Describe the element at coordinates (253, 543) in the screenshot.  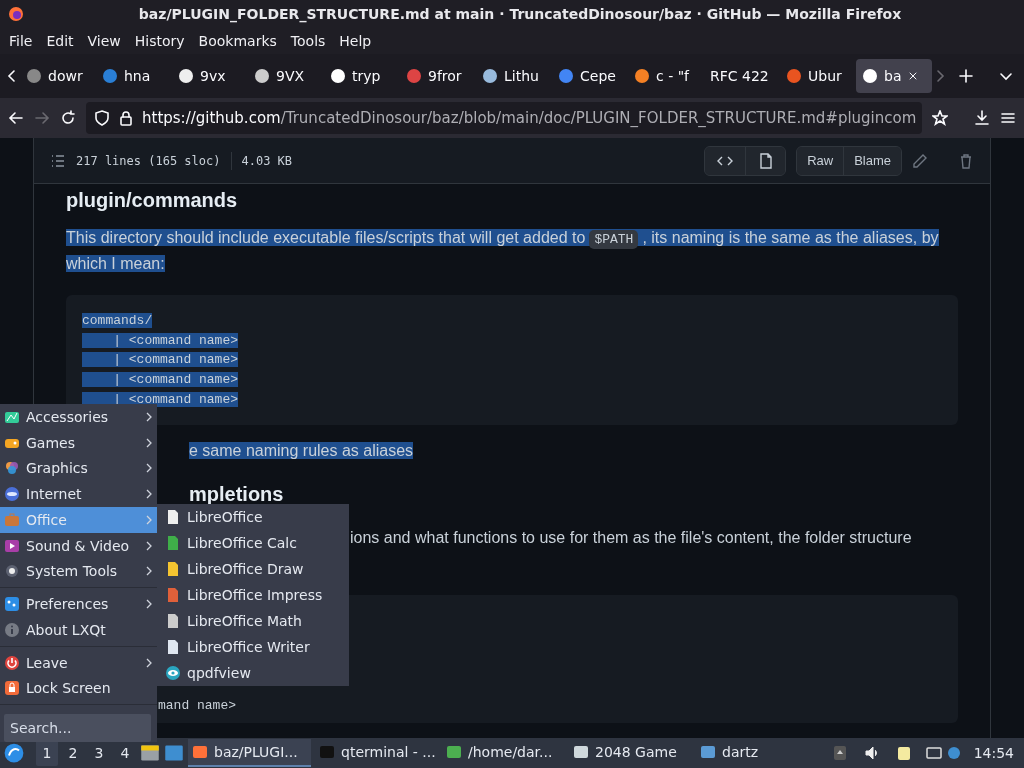
I see `menu-item: LibreOffice Calc` at that location.